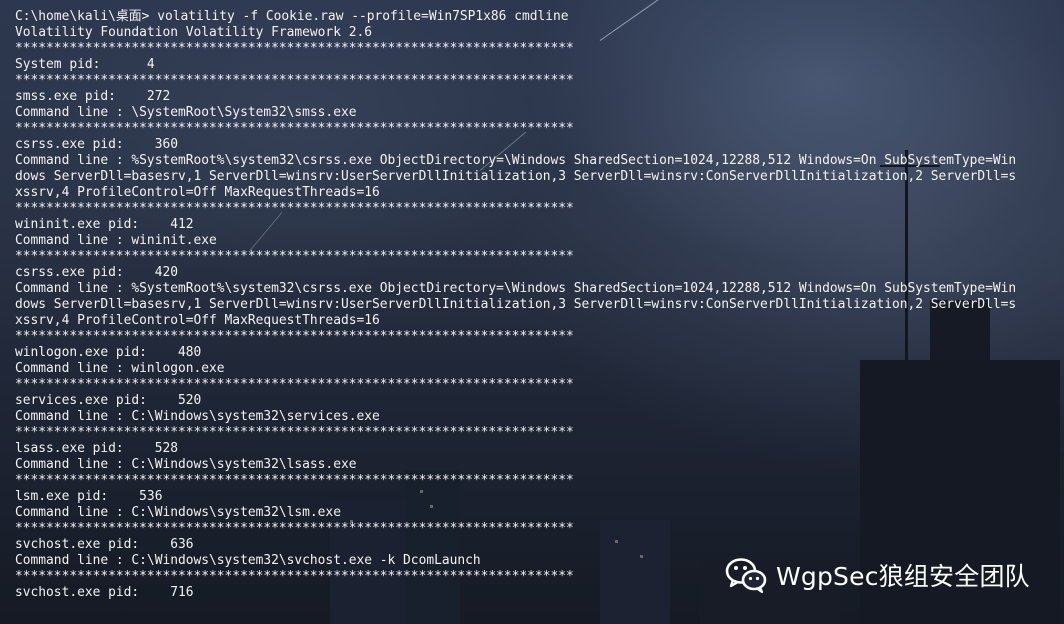 This screenshot has height=624, width=1064. What do you see at coordinates (96, 448) in the screenshot?
I see `console-line: lsass.exe pid: 528` at bounding box center [96, 448].